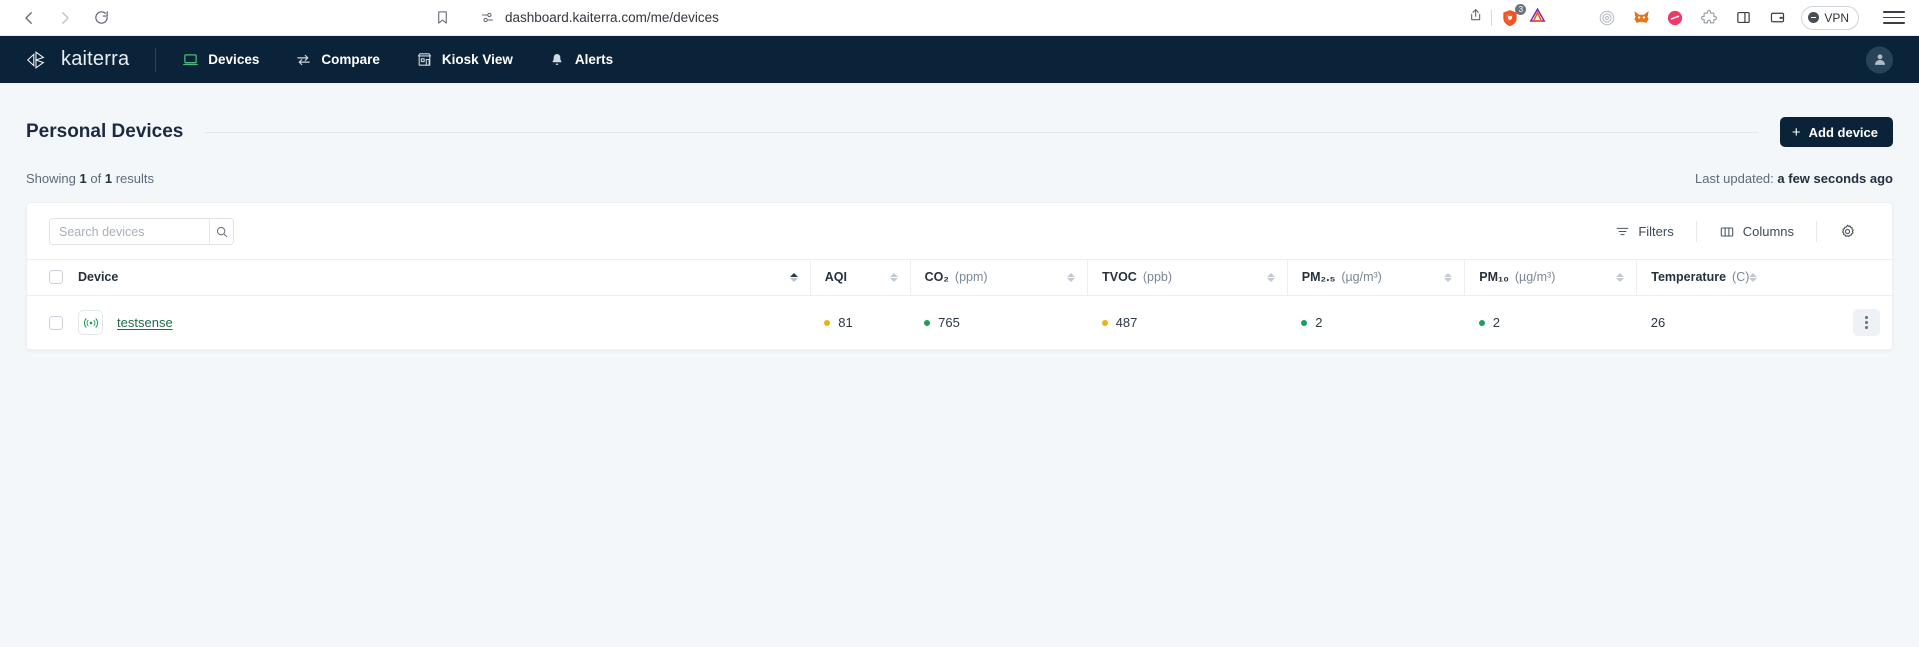  I want to click on browser-toolbar: dashboard.kaiterra.com/me/devices 3 VPN, so click(959, 18).